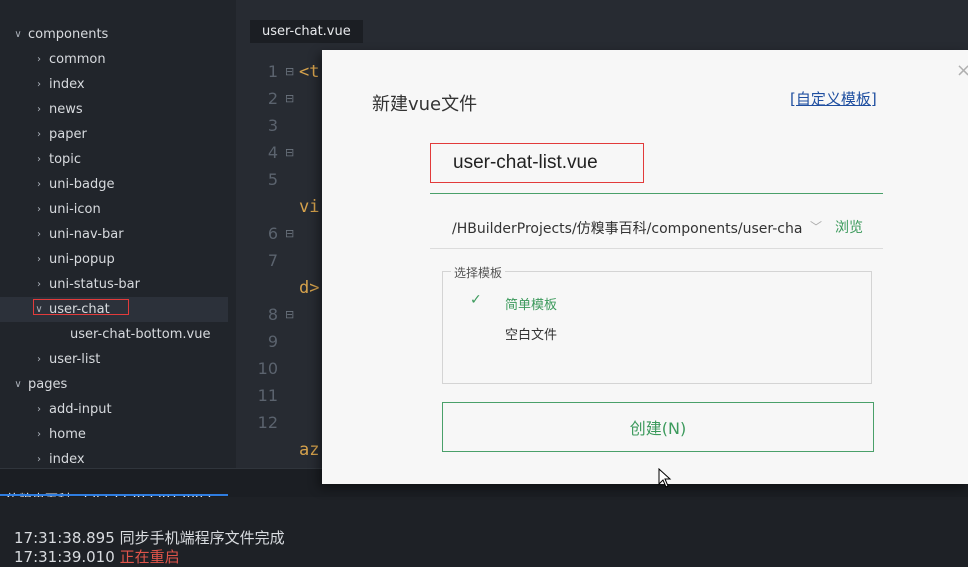 This screenshot has height=567, width=968. Describe the element at coordinates (537, 163) in the screenshot. I see `filename-input` at that location.